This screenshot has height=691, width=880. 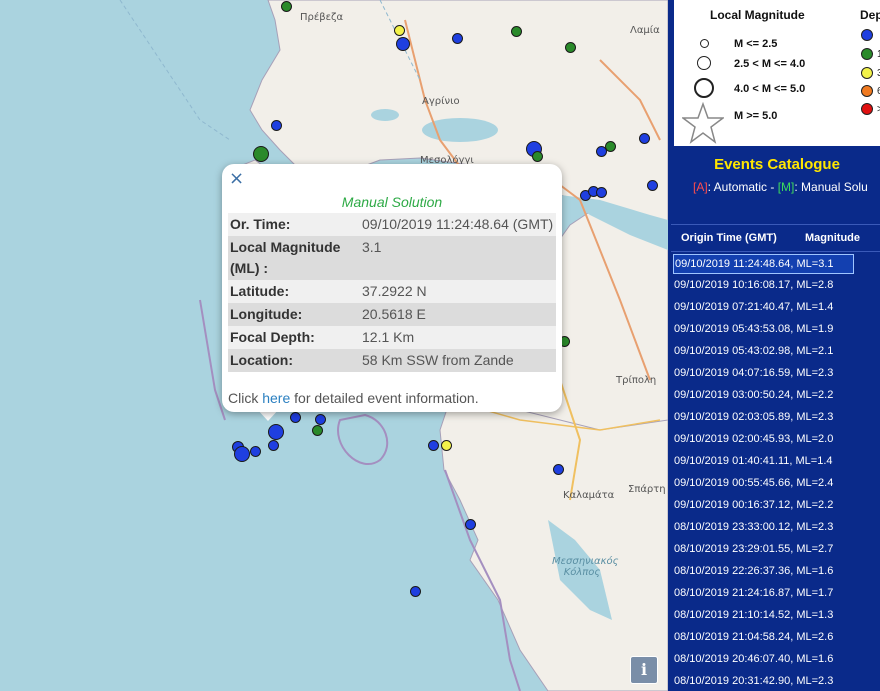 I want to click on event-row: 09/10/2019 04:07:16.59, ML=2.3, so click(x=762, y=373).